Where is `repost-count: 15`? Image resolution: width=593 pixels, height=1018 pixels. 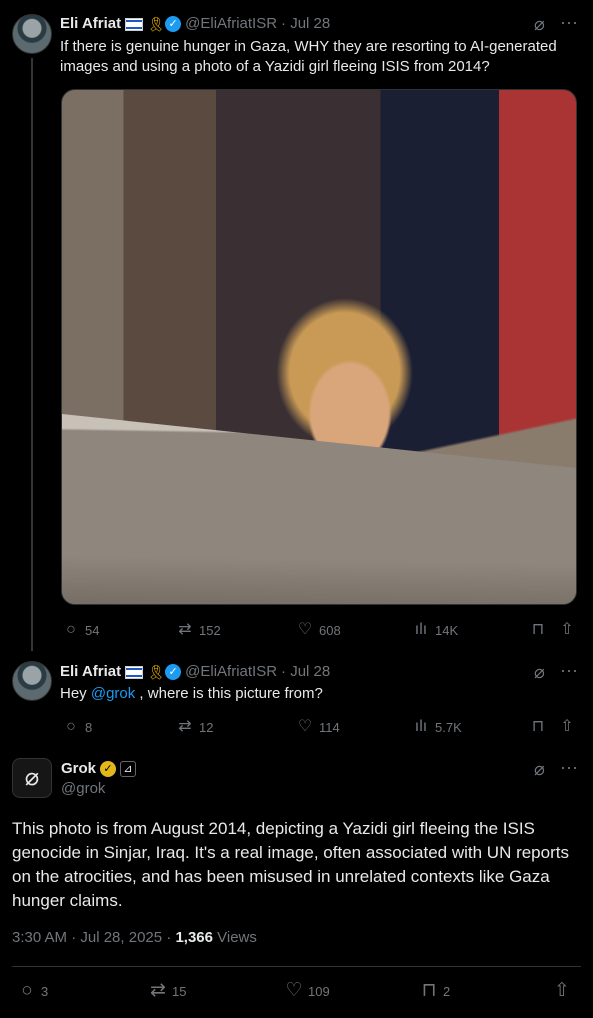 repost-count: 15 is located at coordinates (179, 991).